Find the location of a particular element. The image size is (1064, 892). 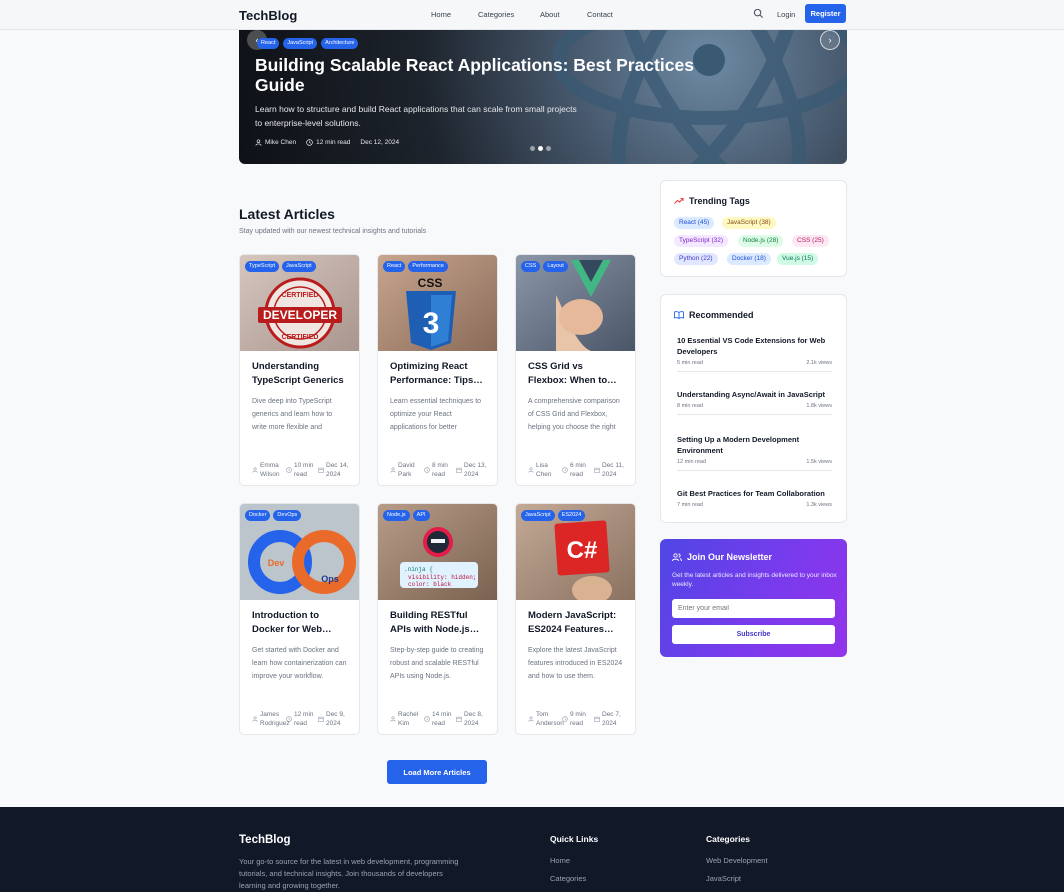

article-title: CSS Grid vs Flexbox: When to Use Each is located at coordinates (575, 374).